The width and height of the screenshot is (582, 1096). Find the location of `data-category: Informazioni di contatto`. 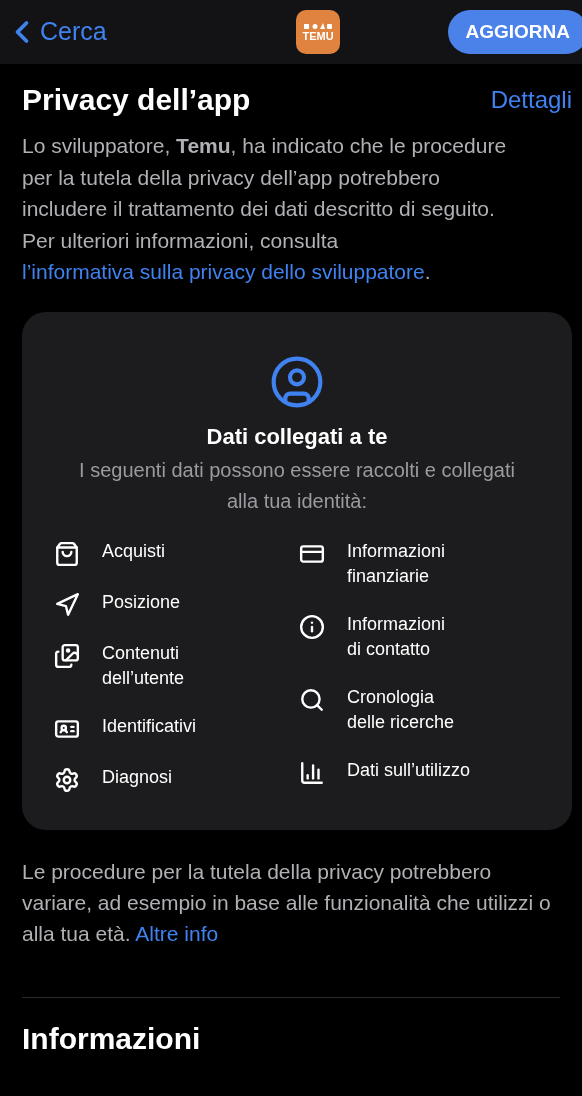

data-category: Informazioni di contatto is located at coordinates (397, 636).